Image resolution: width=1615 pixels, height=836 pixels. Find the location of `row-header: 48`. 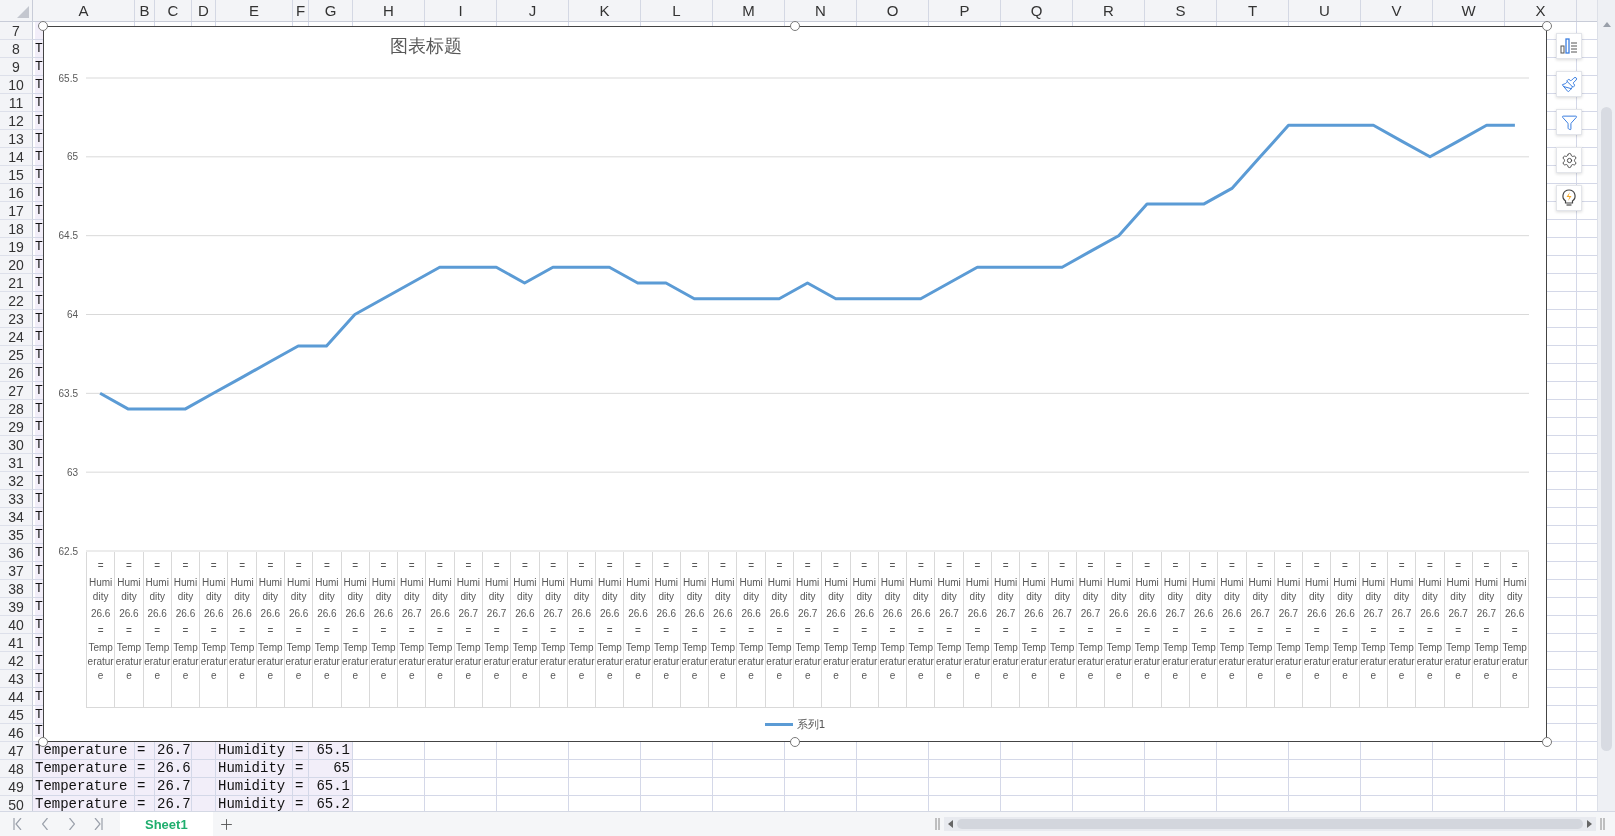

row-header: 48 is located at coordinates (16, 769).